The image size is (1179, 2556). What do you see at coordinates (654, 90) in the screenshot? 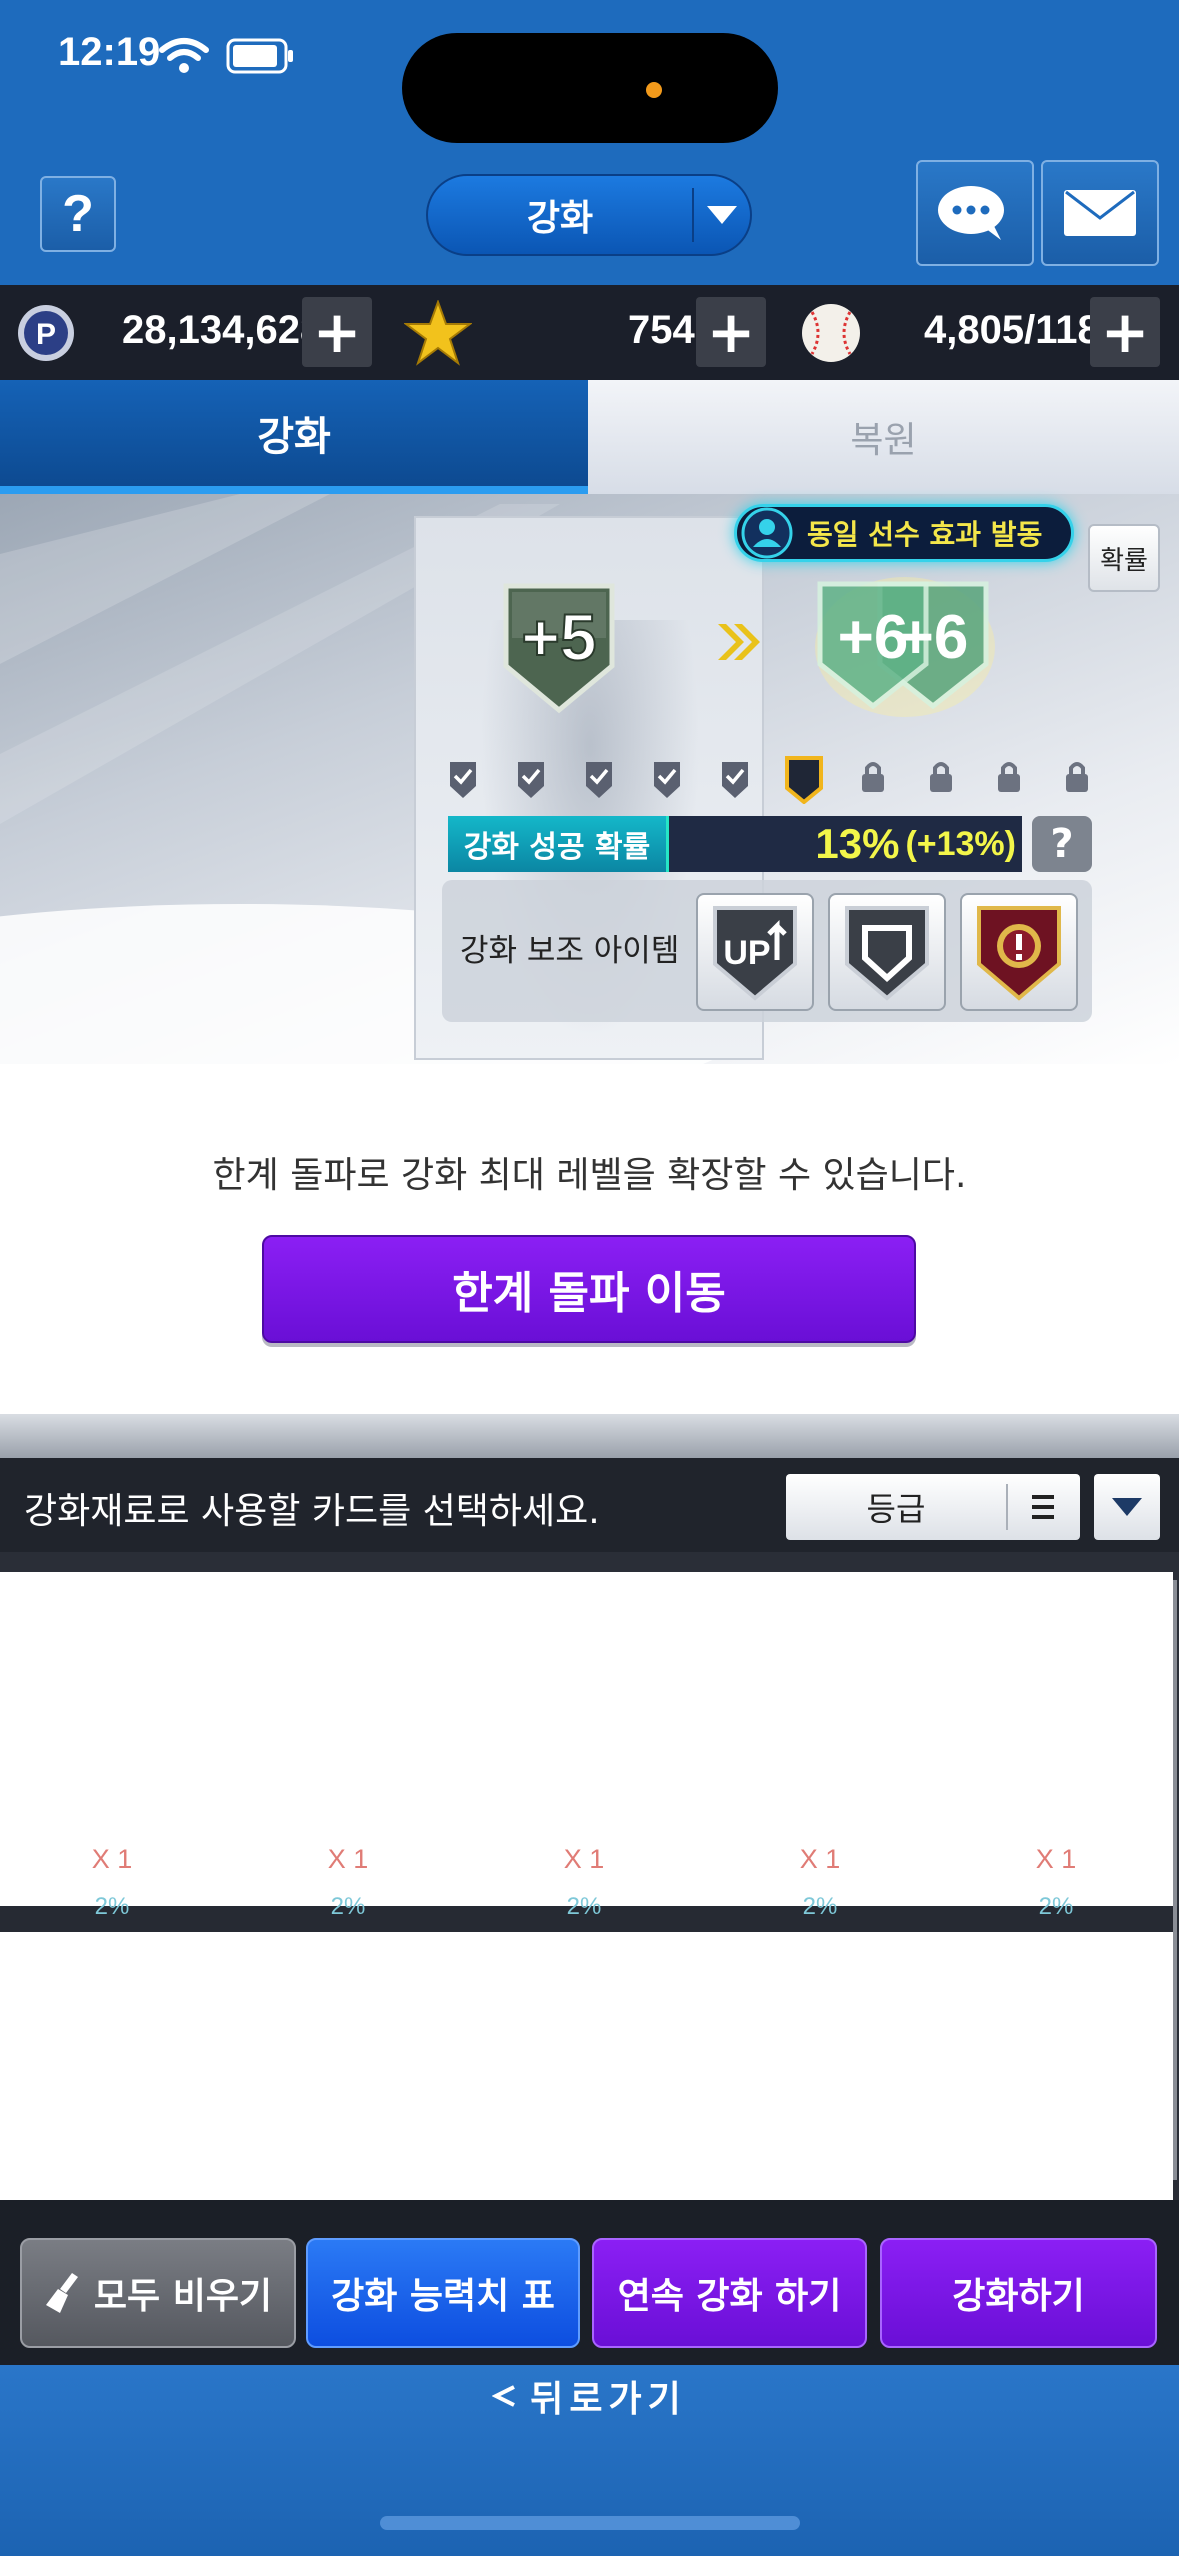
I see `camera-indicator-dot` at bounding box center [654, 90].